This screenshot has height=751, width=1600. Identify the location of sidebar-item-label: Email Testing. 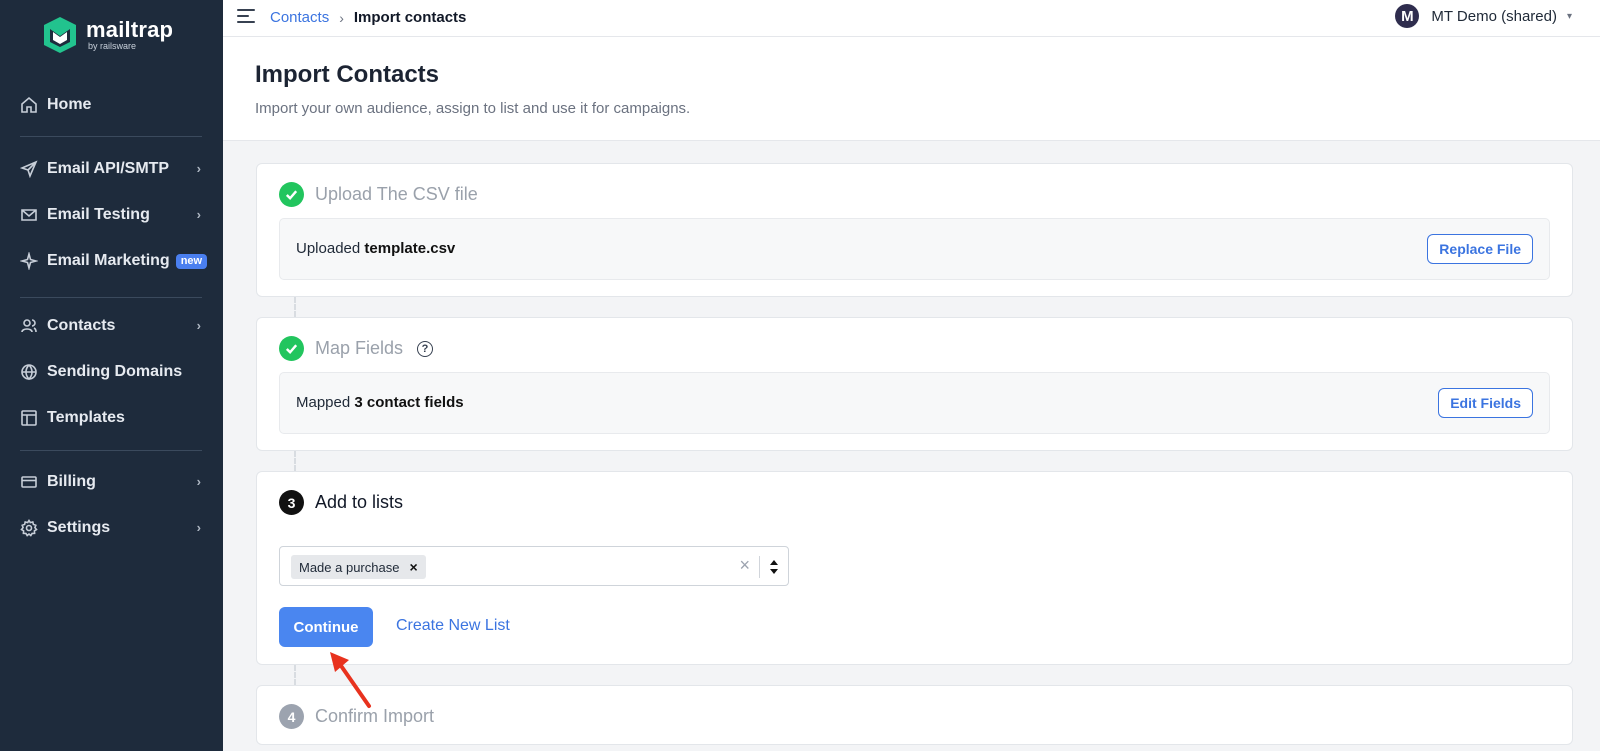
(98, 214).